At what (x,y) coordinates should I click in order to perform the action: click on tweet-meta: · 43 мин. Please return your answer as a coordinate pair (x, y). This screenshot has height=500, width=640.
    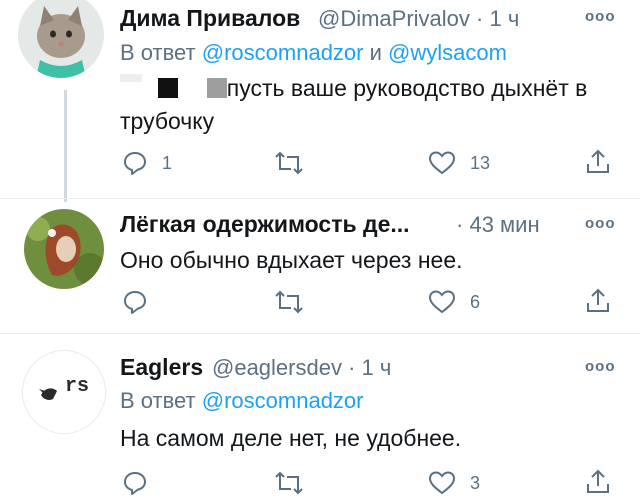
    Looking at the image, I should click on (498, 225).